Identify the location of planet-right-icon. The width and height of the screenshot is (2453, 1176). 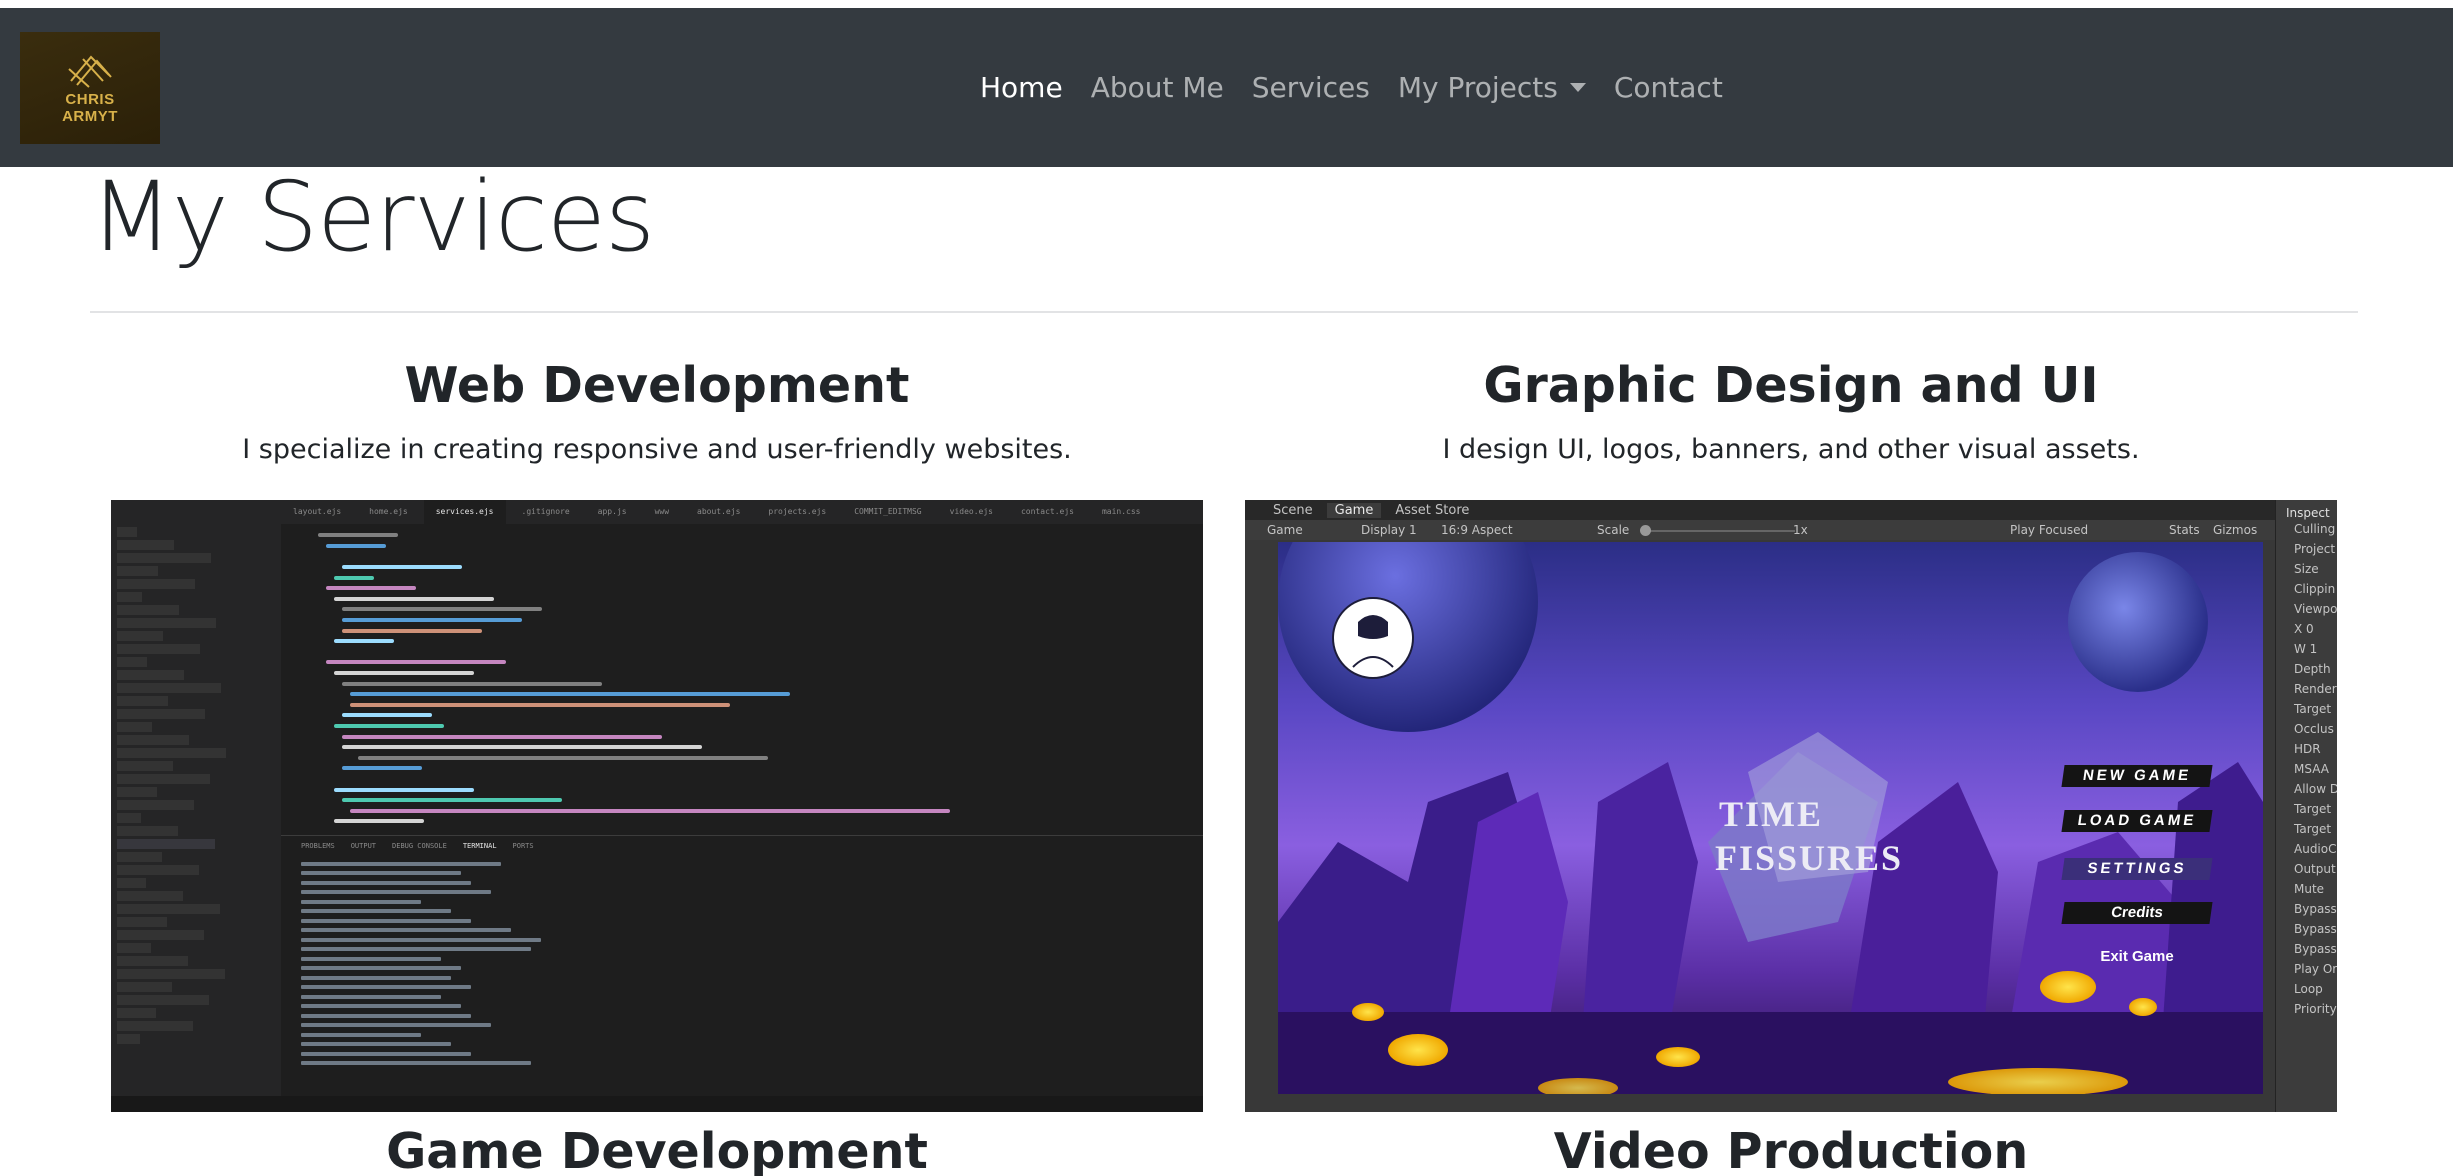
(2138, 622).